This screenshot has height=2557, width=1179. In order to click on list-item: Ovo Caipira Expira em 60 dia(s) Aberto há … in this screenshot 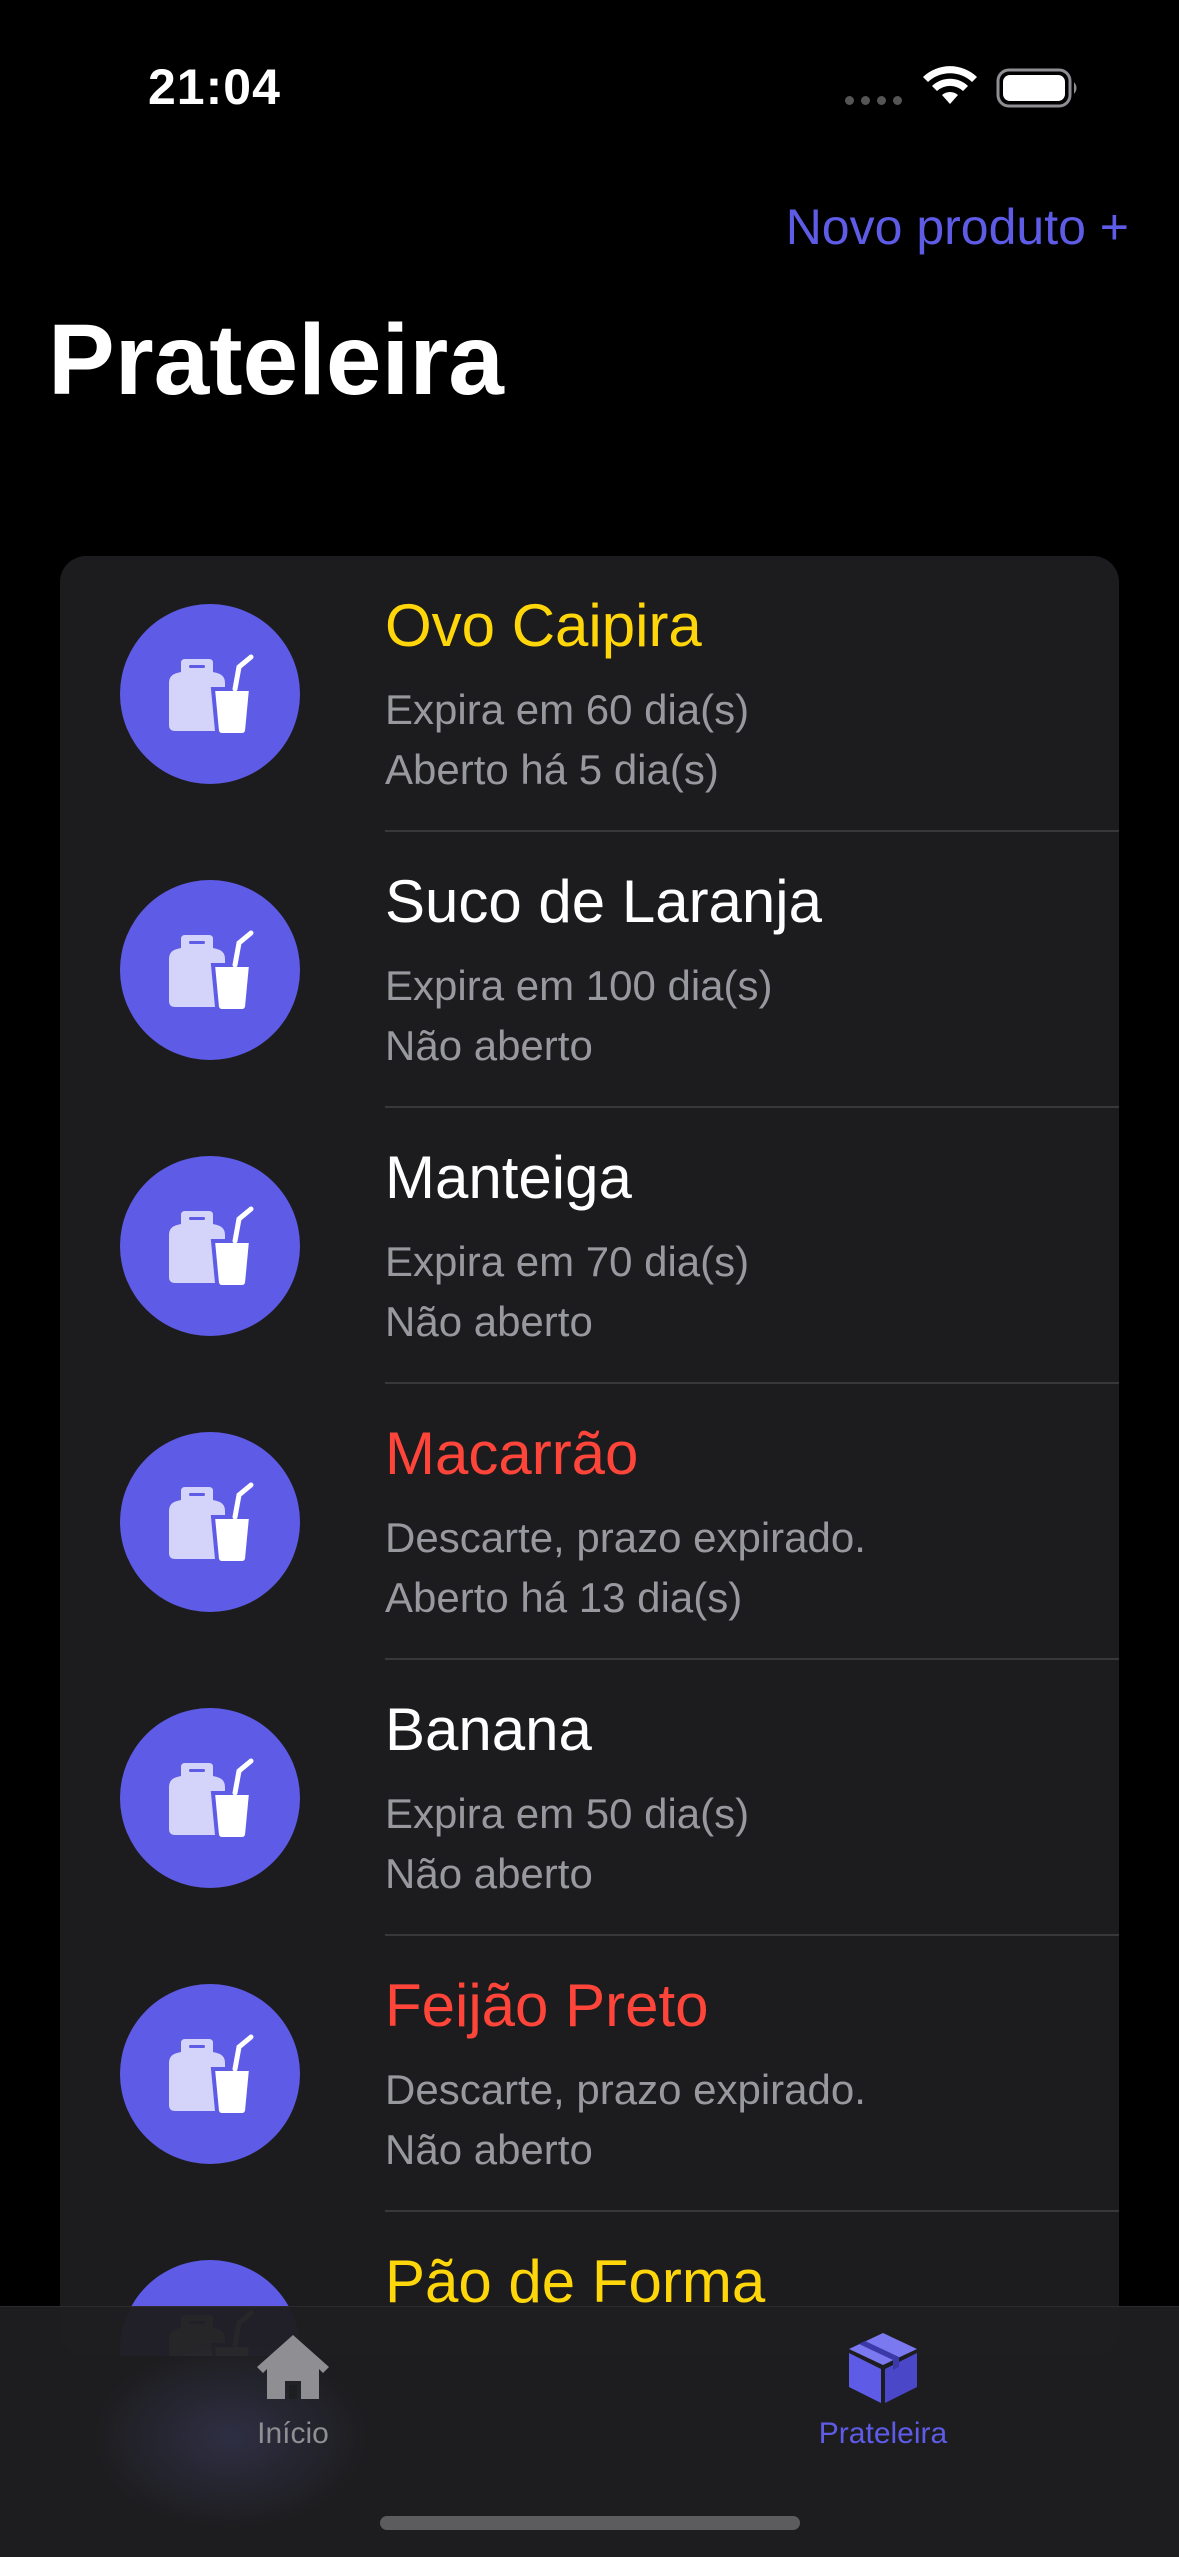, I will do `click(589, 694)`.